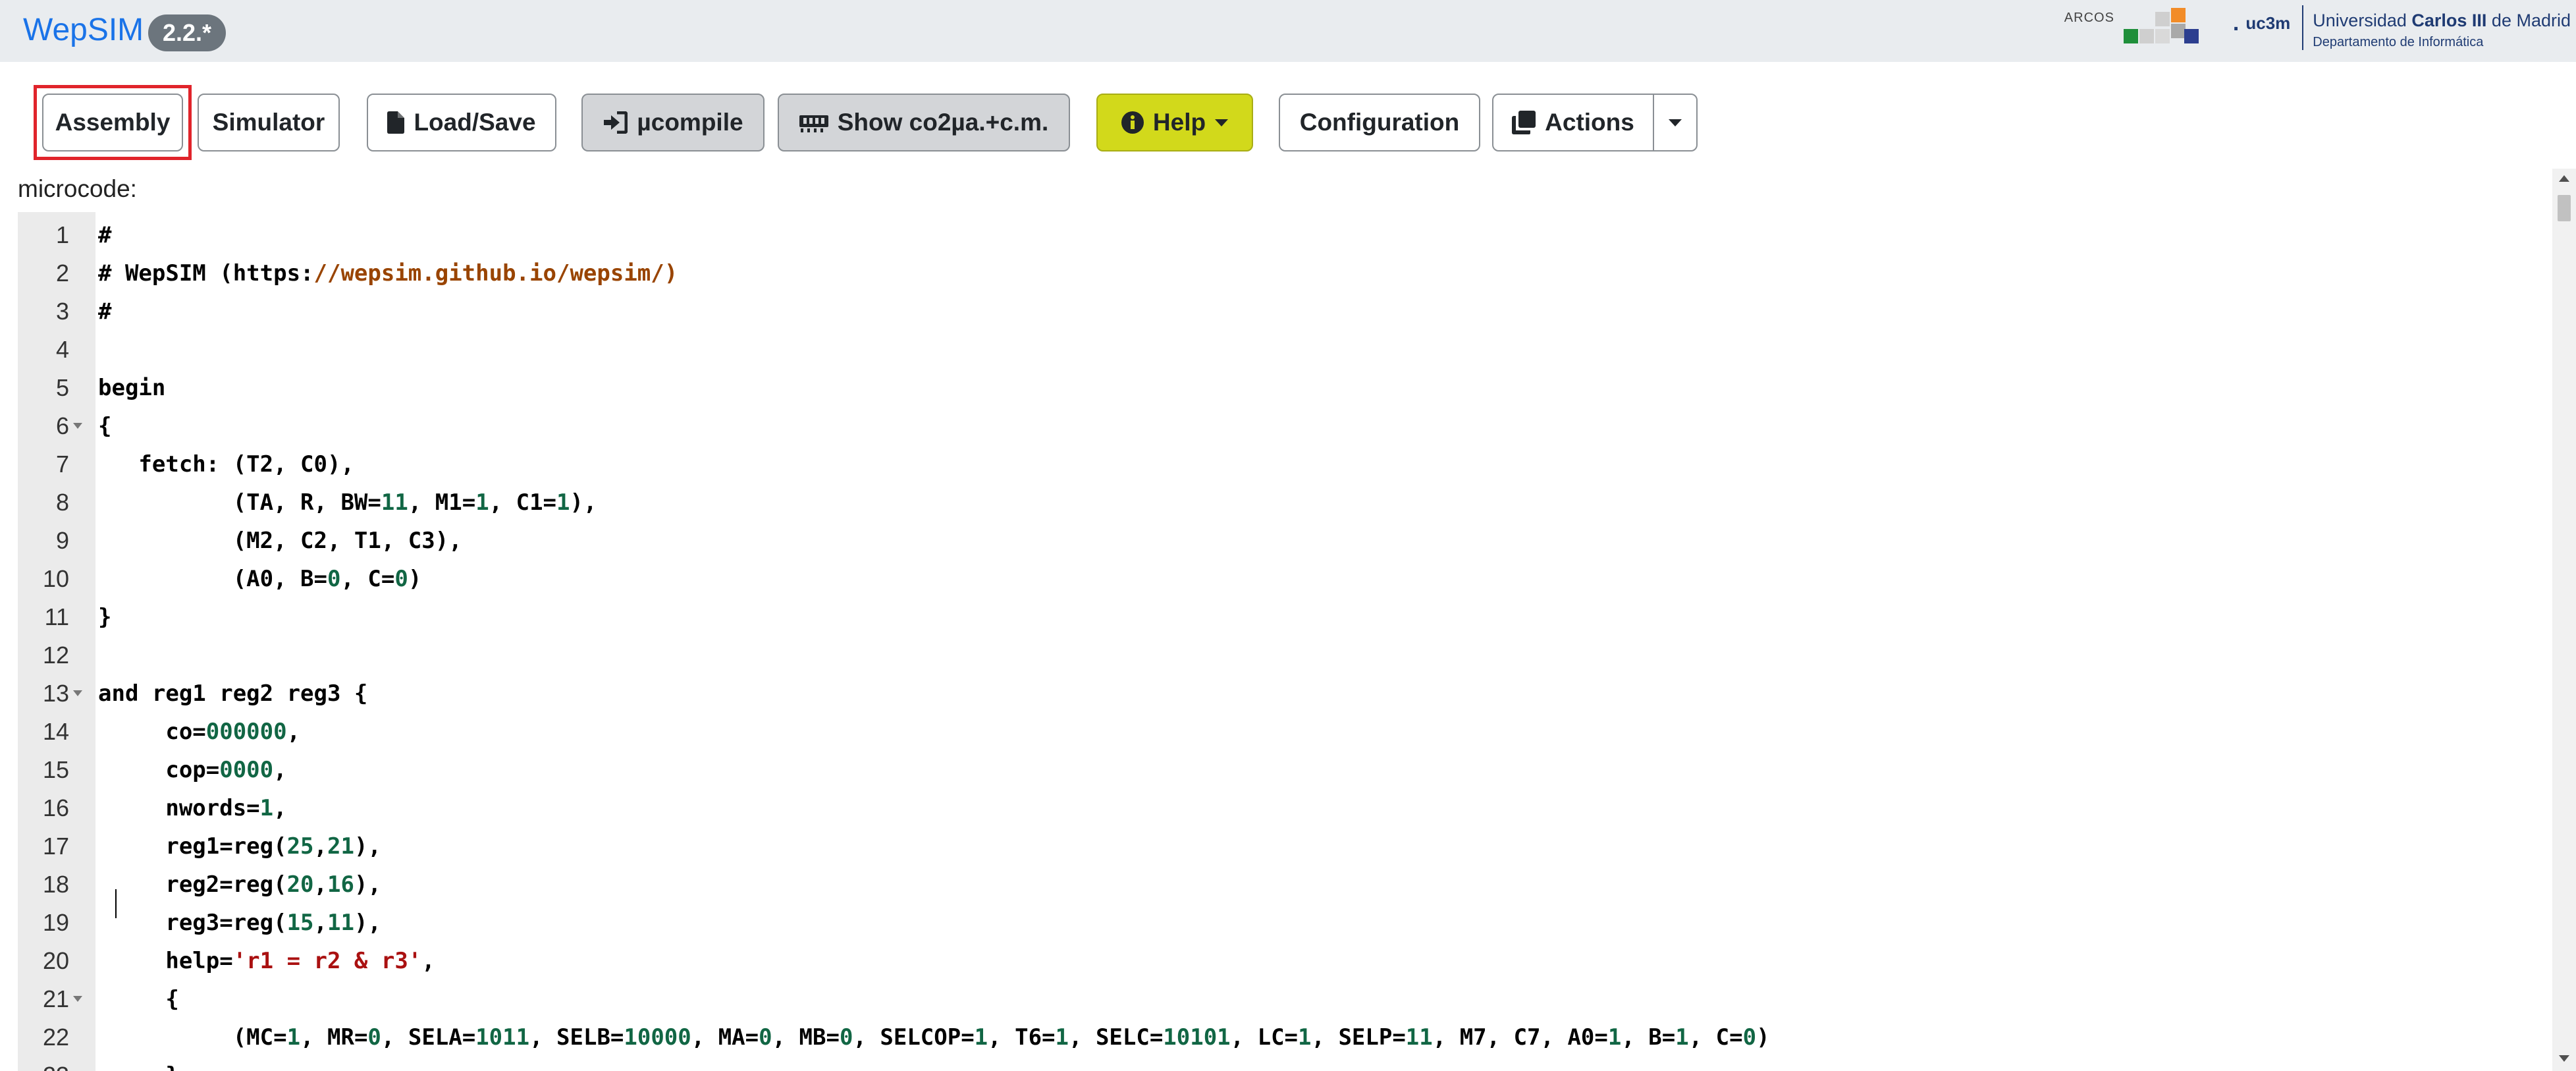 The width and height of the screenshot is (2576, 1071). Describe the element at coordinates (1282, 846) in the screenshot. I see `code-line: 17 reg1=reg(25,21),` at that location.